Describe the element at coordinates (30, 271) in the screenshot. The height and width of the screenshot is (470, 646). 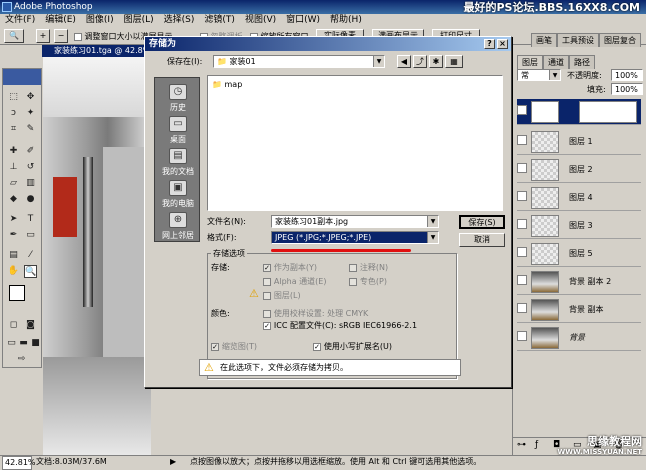
I see `zoom-tool-icon: 🔍` at that location.